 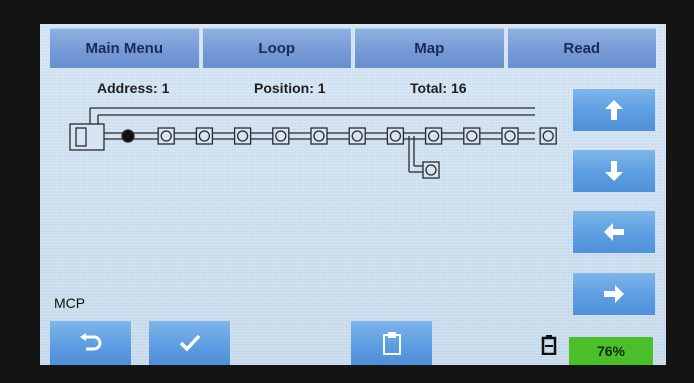 What do you see at coordinates (87, 137) in the screenshot?
I see `panel-box` at bounding box center [87, 137].